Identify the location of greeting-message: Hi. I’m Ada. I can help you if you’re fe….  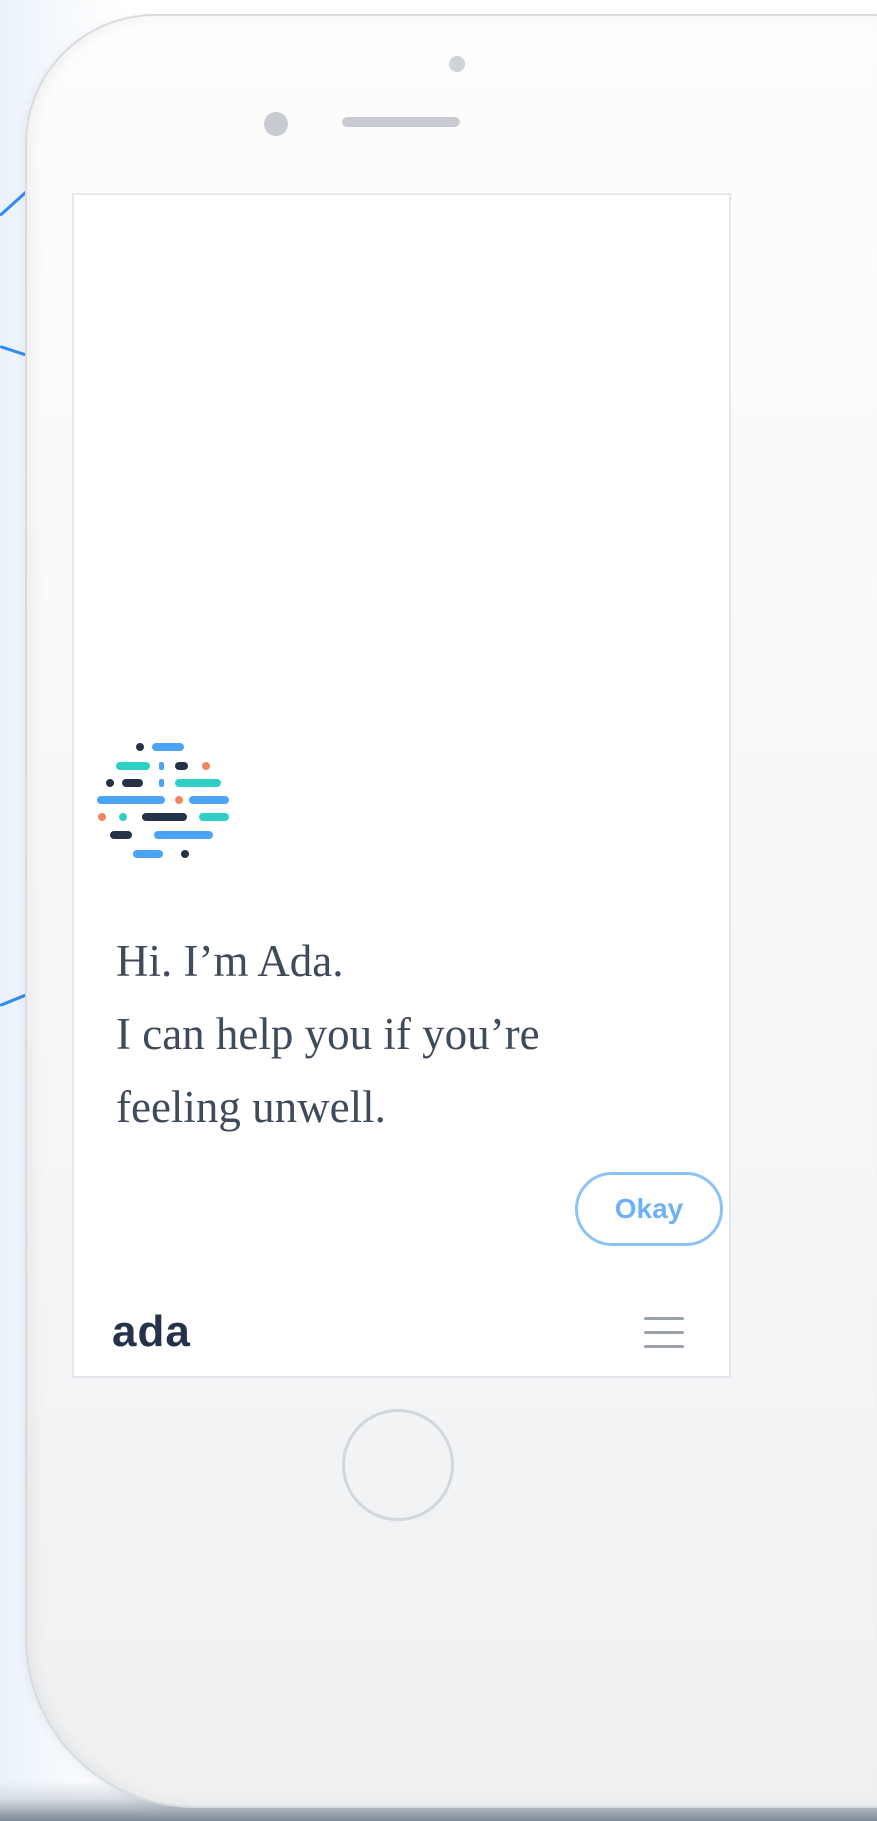
(406, 1034).